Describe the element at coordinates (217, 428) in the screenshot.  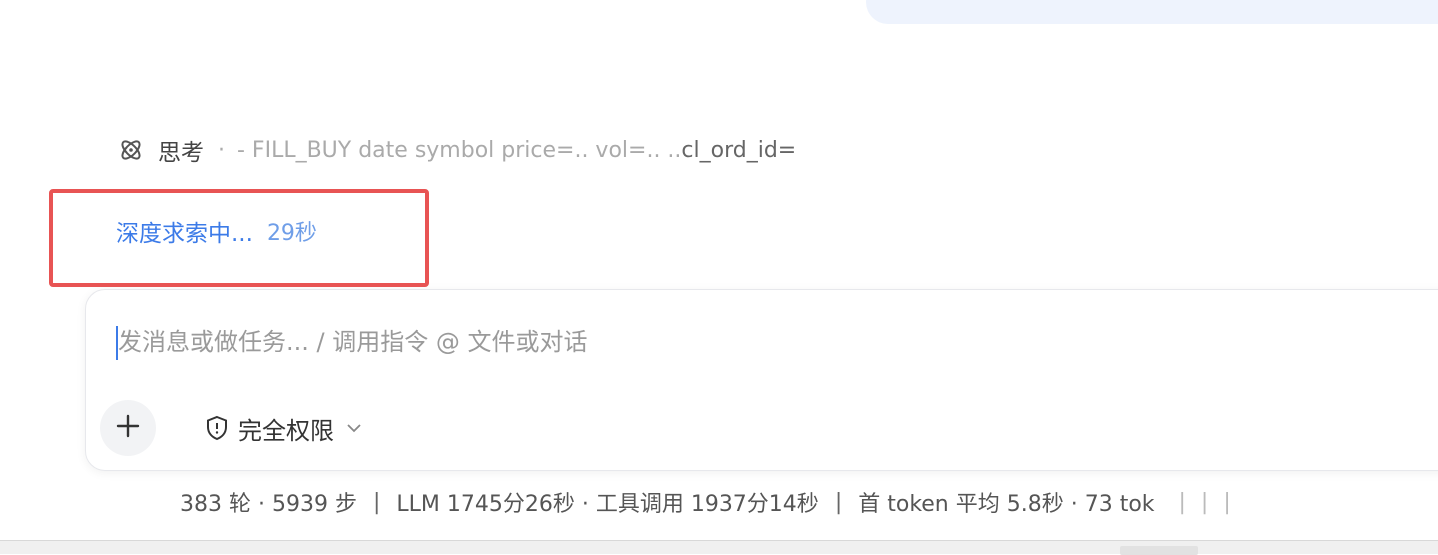
I see `shield-alert-icon` at that location.